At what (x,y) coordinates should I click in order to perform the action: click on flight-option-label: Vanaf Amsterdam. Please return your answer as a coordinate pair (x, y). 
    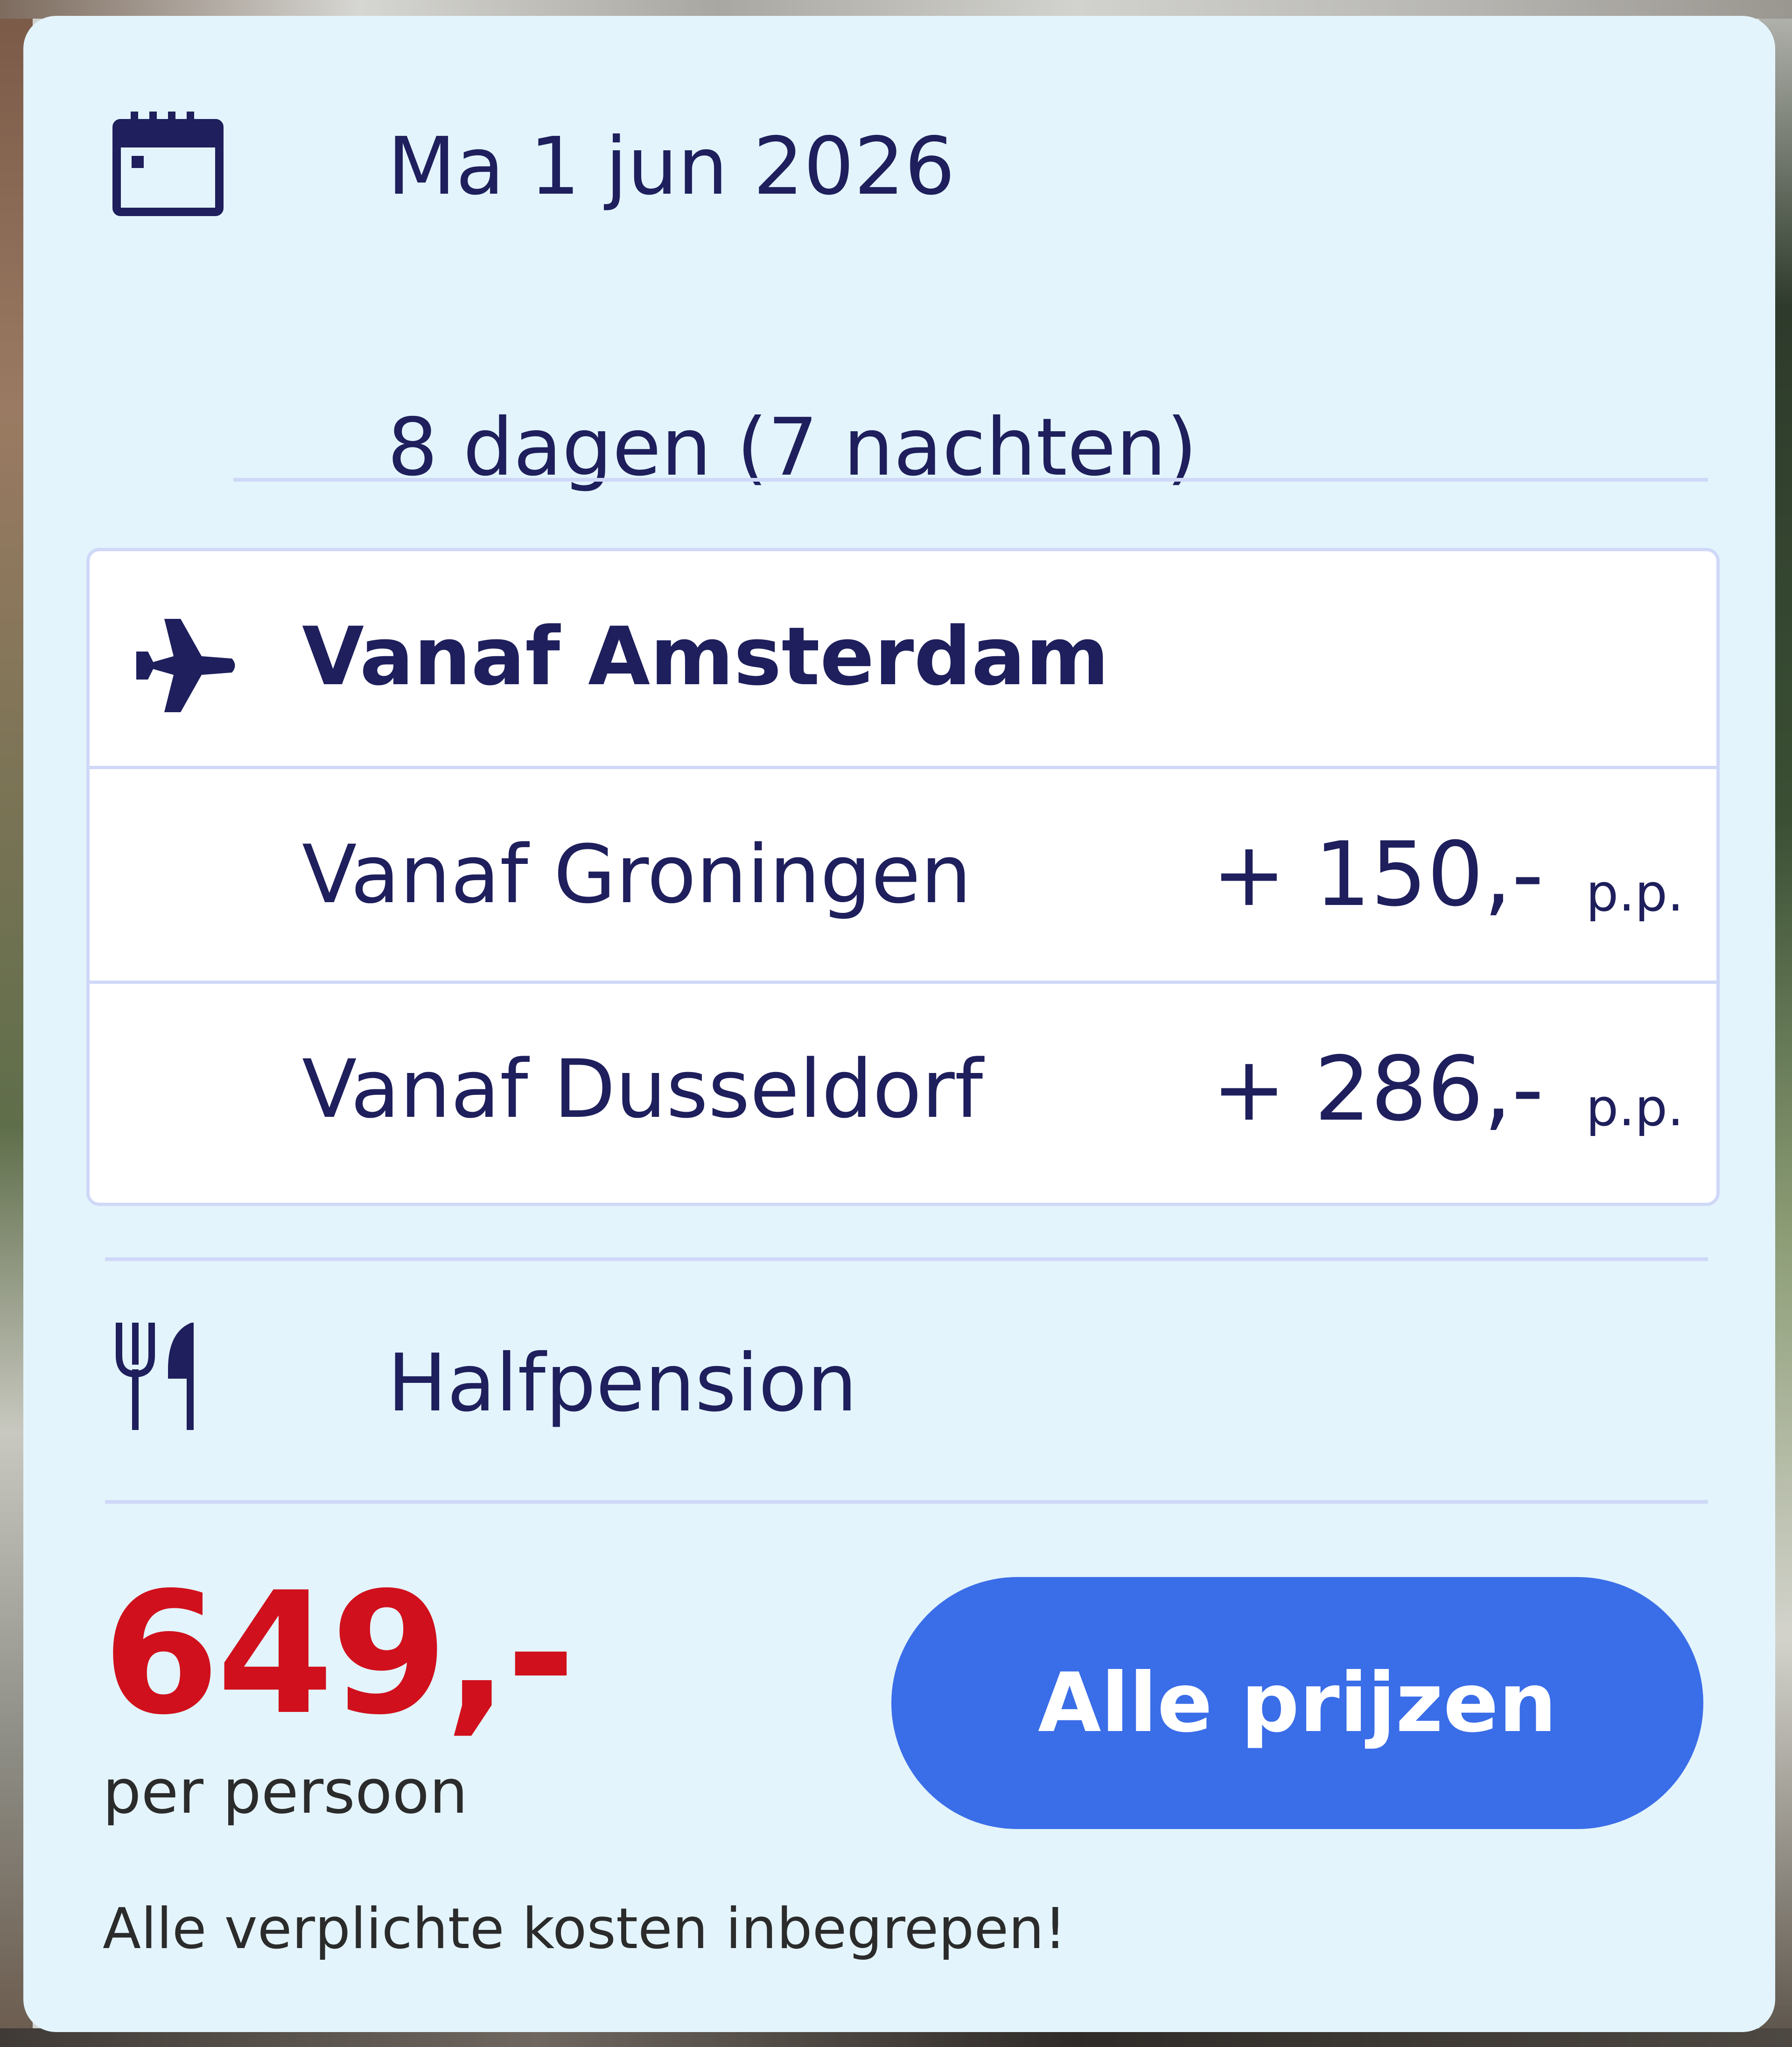
    Looking at the image, I should click on (705, 656).